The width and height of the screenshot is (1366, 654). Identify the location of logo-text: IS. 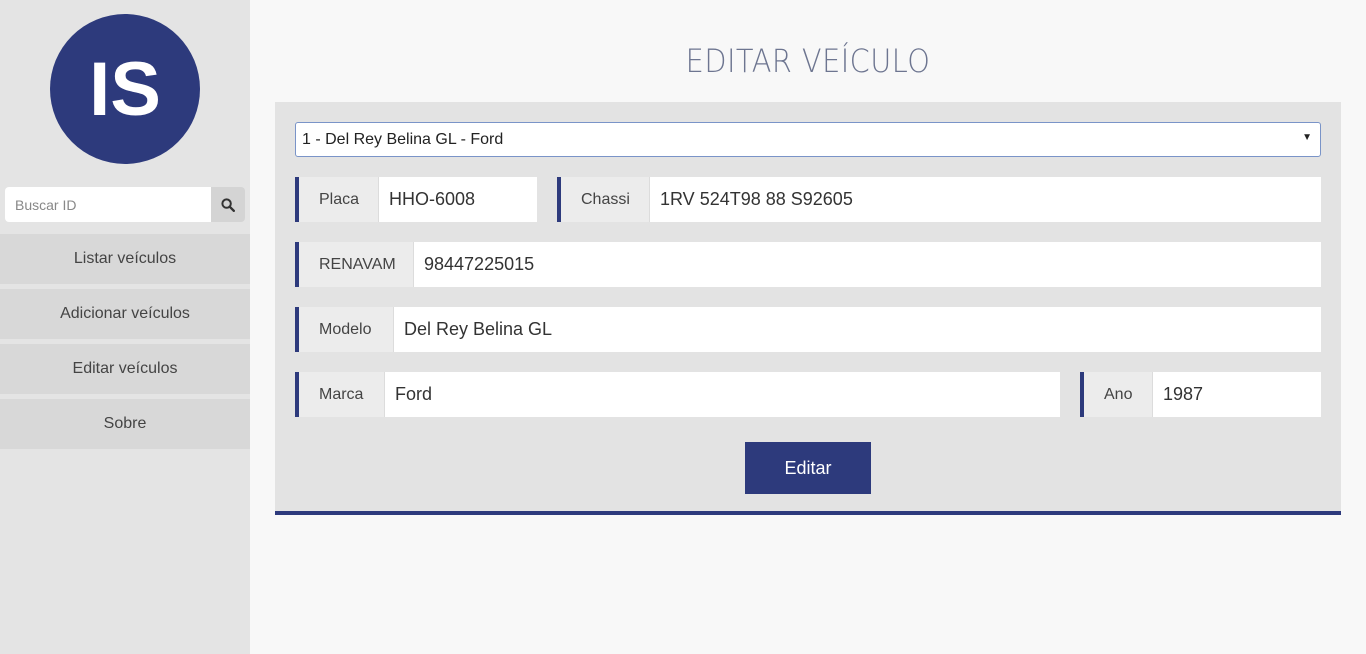
(125, 89).